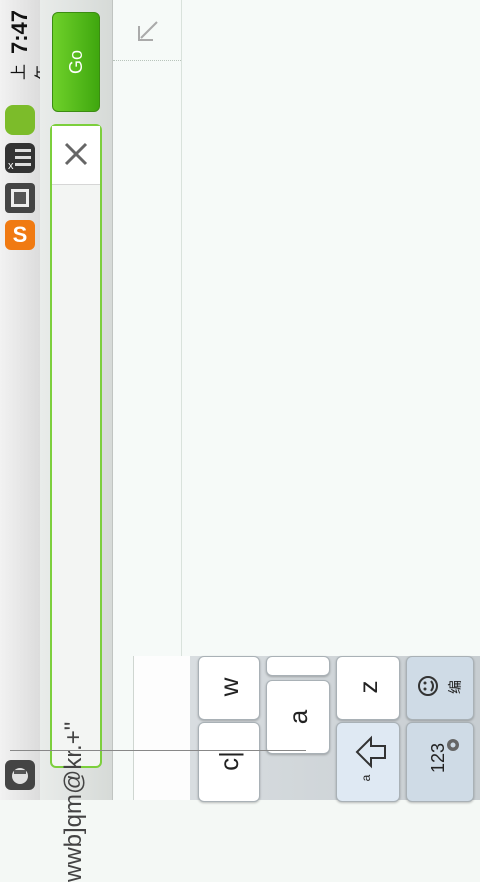 This screenshot has height=882, width=480. I want to click on sogou-input-icon: S, so click(20, 235).